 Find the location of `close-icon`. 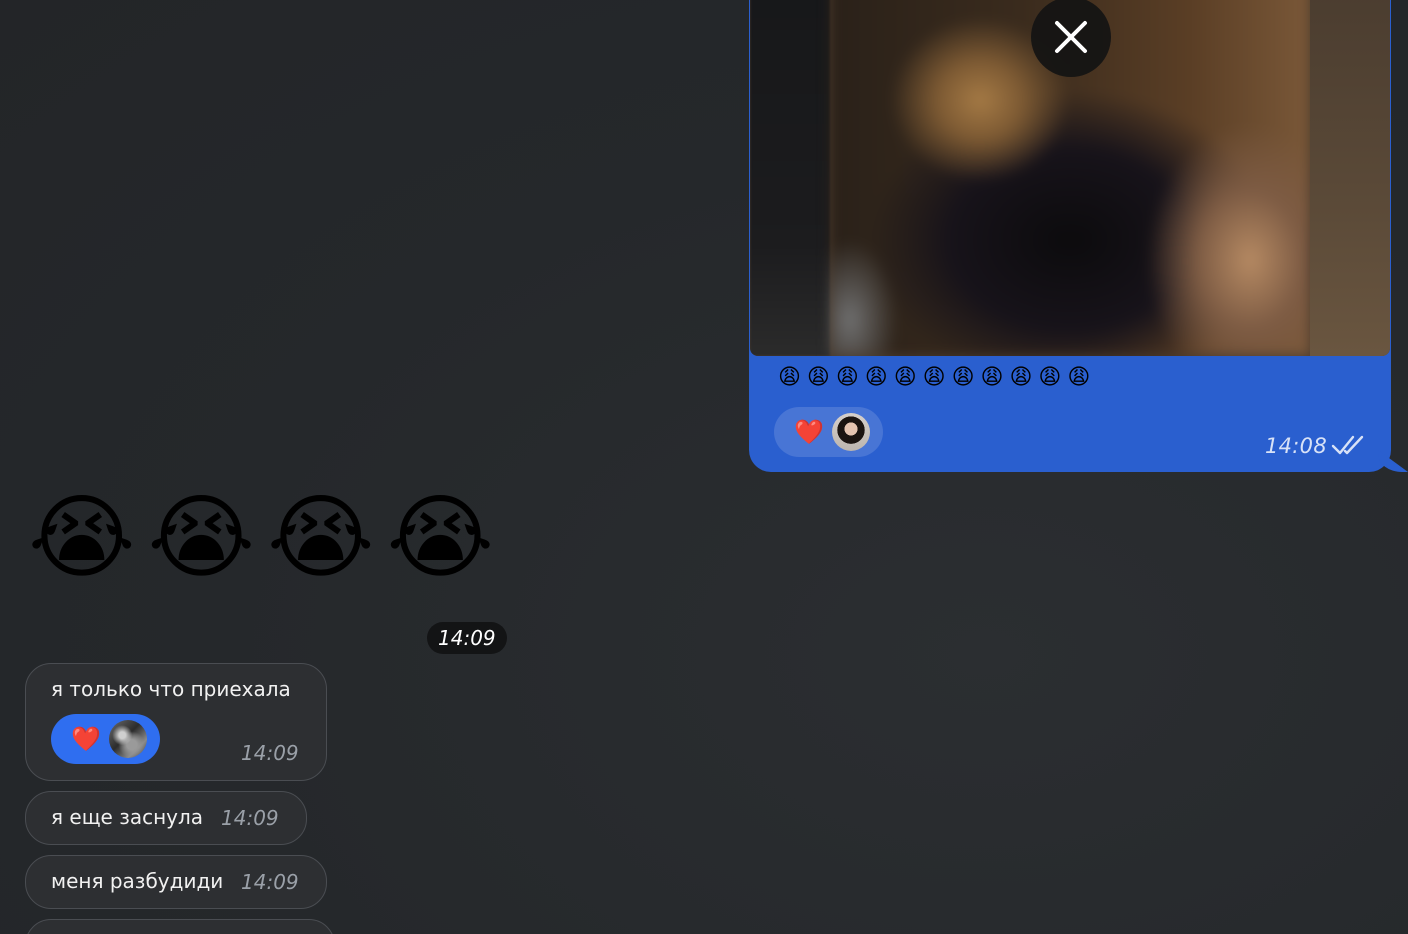

close-icon is located at coordinates (1071, 38).